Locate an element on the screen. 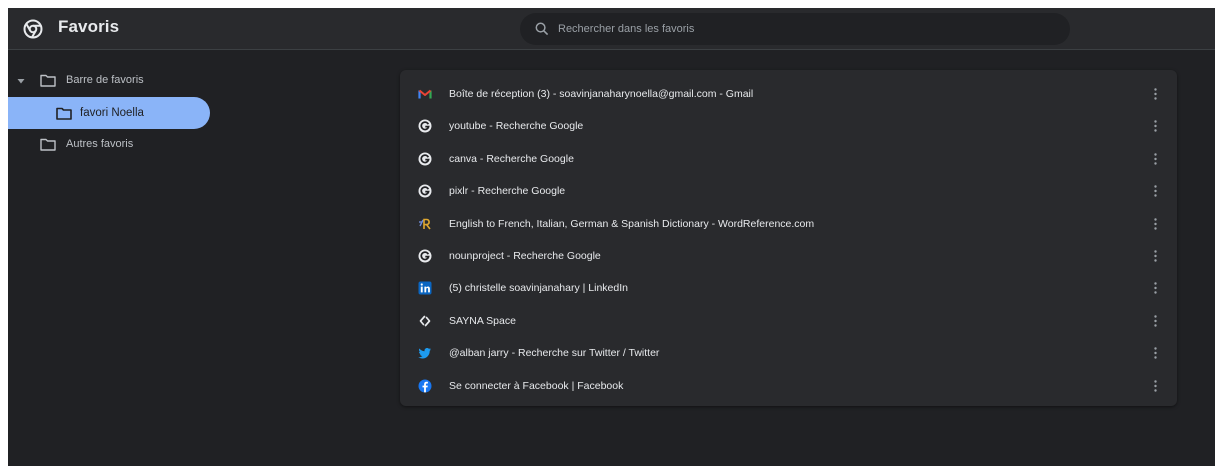  chrome-icon is located at coordinates (33, 29).